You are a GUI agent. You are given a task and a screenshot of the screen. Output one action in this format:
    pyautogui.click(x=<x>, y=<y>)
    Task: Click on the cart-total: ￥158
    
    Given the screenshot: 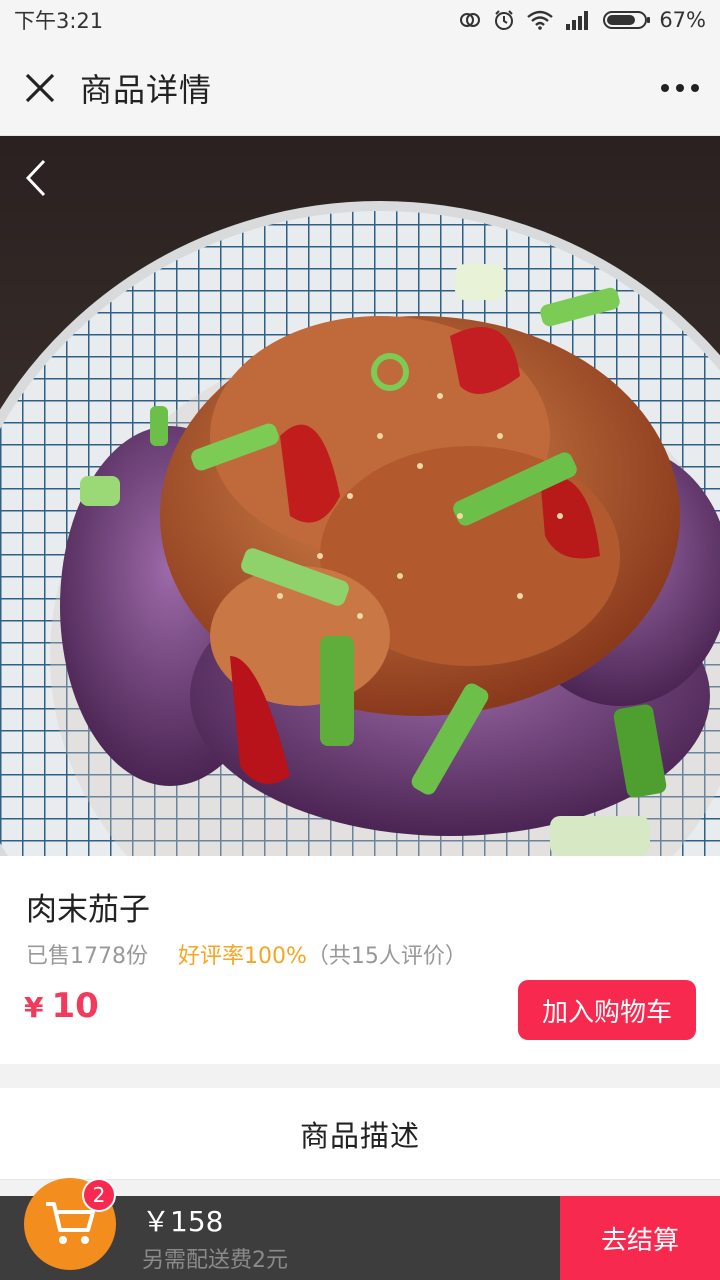 What is the action you would take?
    pyautogui.click(x=183, y=1221)
    